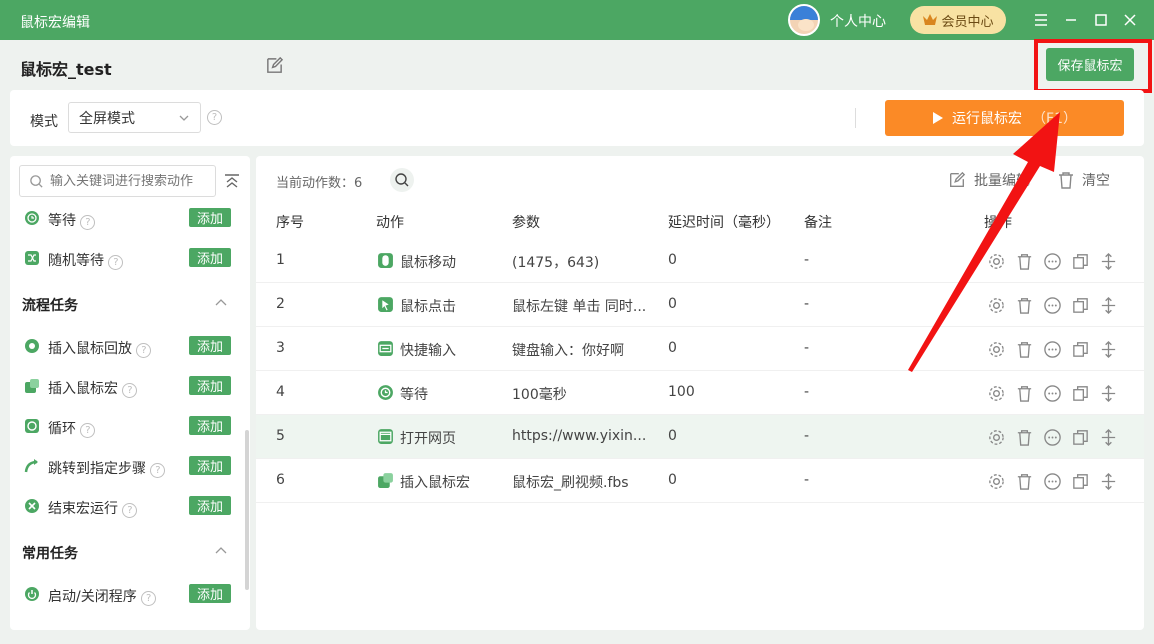  Describe the element at coordinates (804, 20) in the screenshot. I see `avatar` at that location.